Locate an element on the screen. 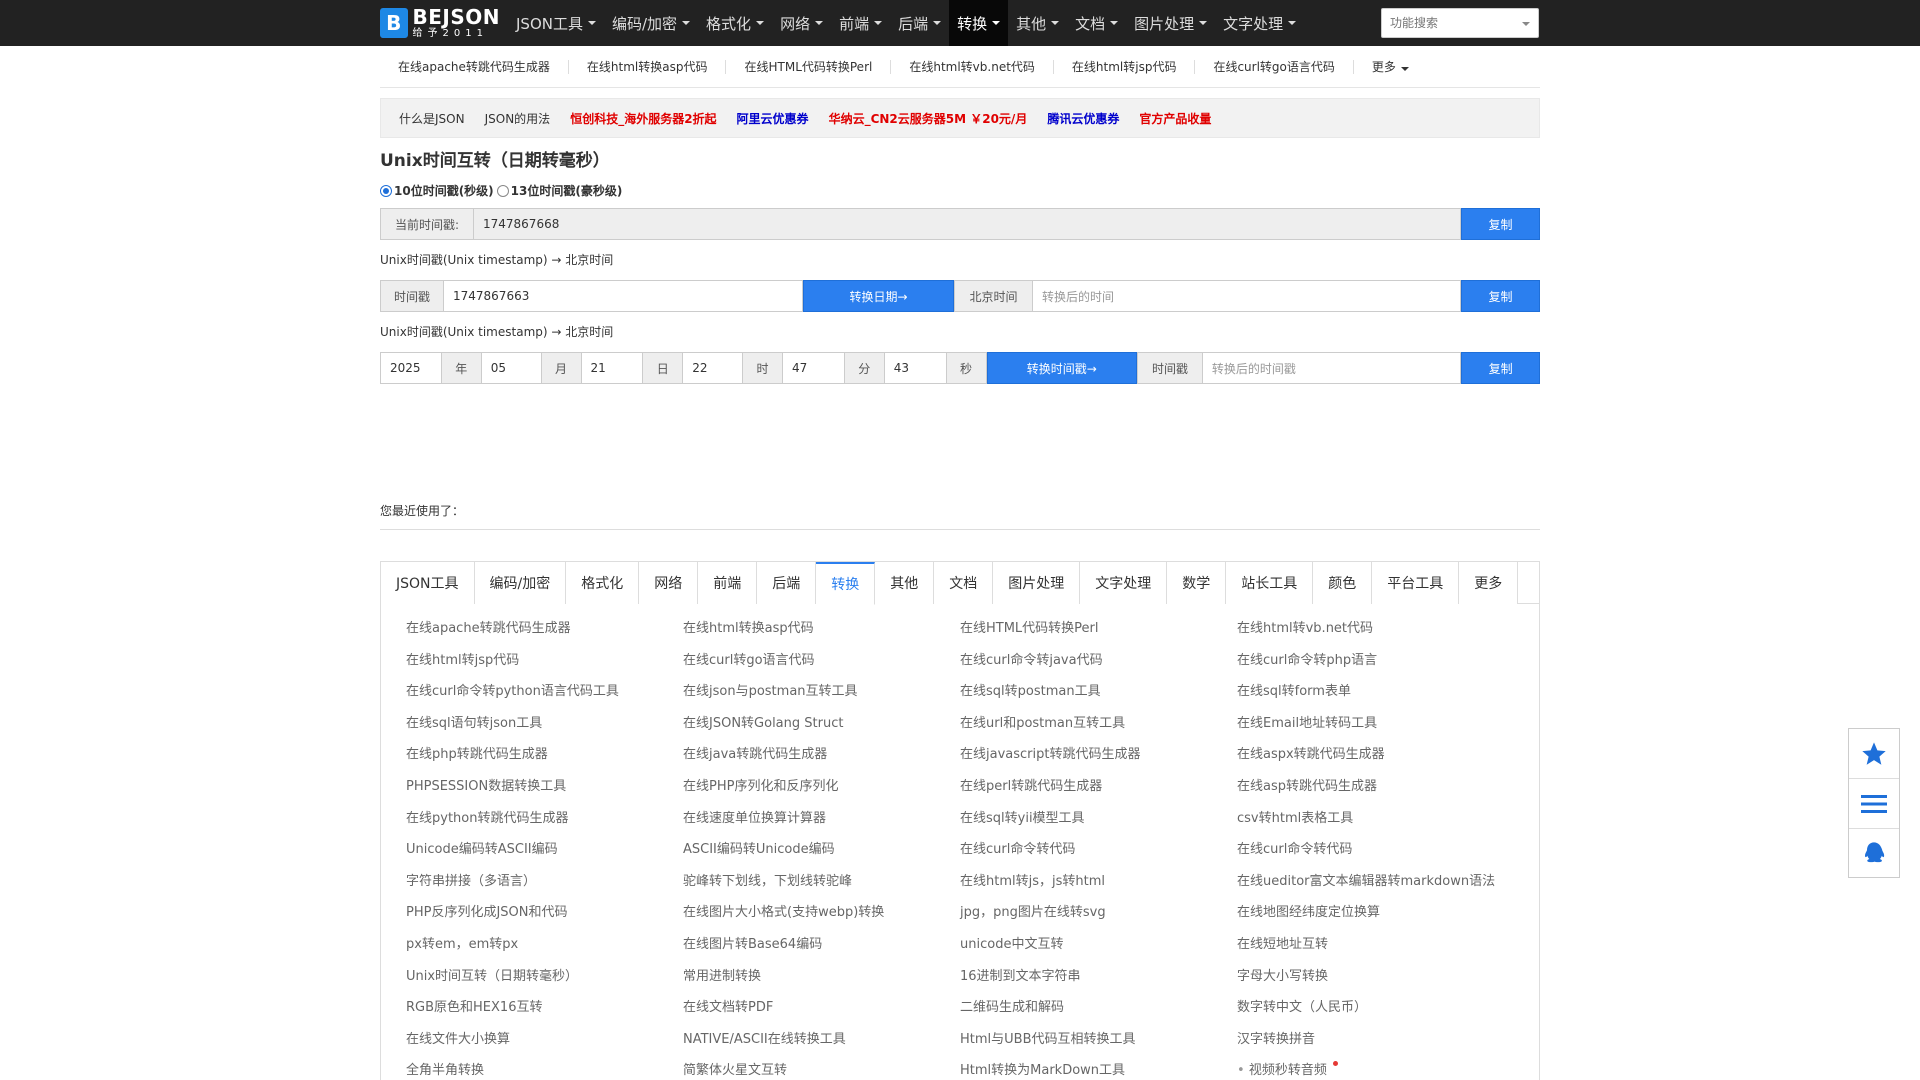  tool-link: 在线sql语句转json工具 is located at coordinates (544, 728).